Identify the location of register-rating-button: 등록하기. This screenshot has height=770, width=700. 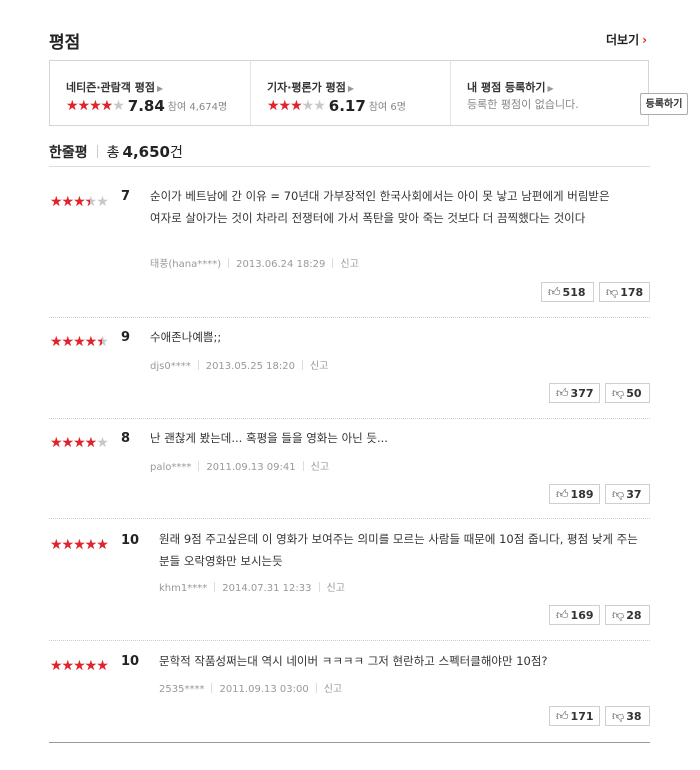
(664, 104).